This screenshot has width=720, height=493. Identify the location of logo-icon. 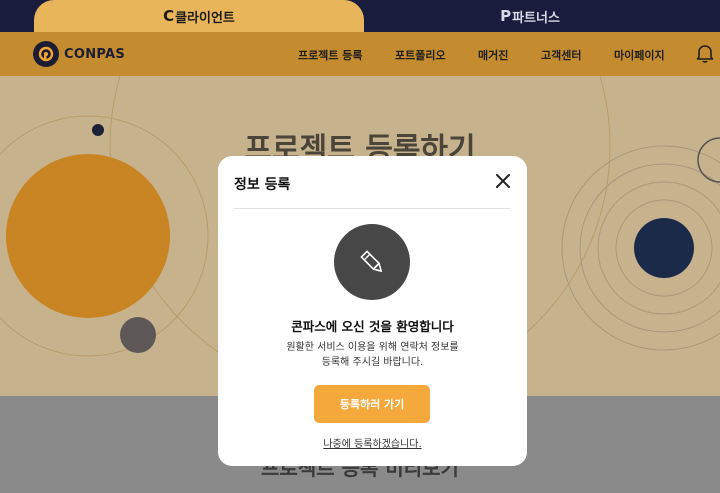
(46, 54).